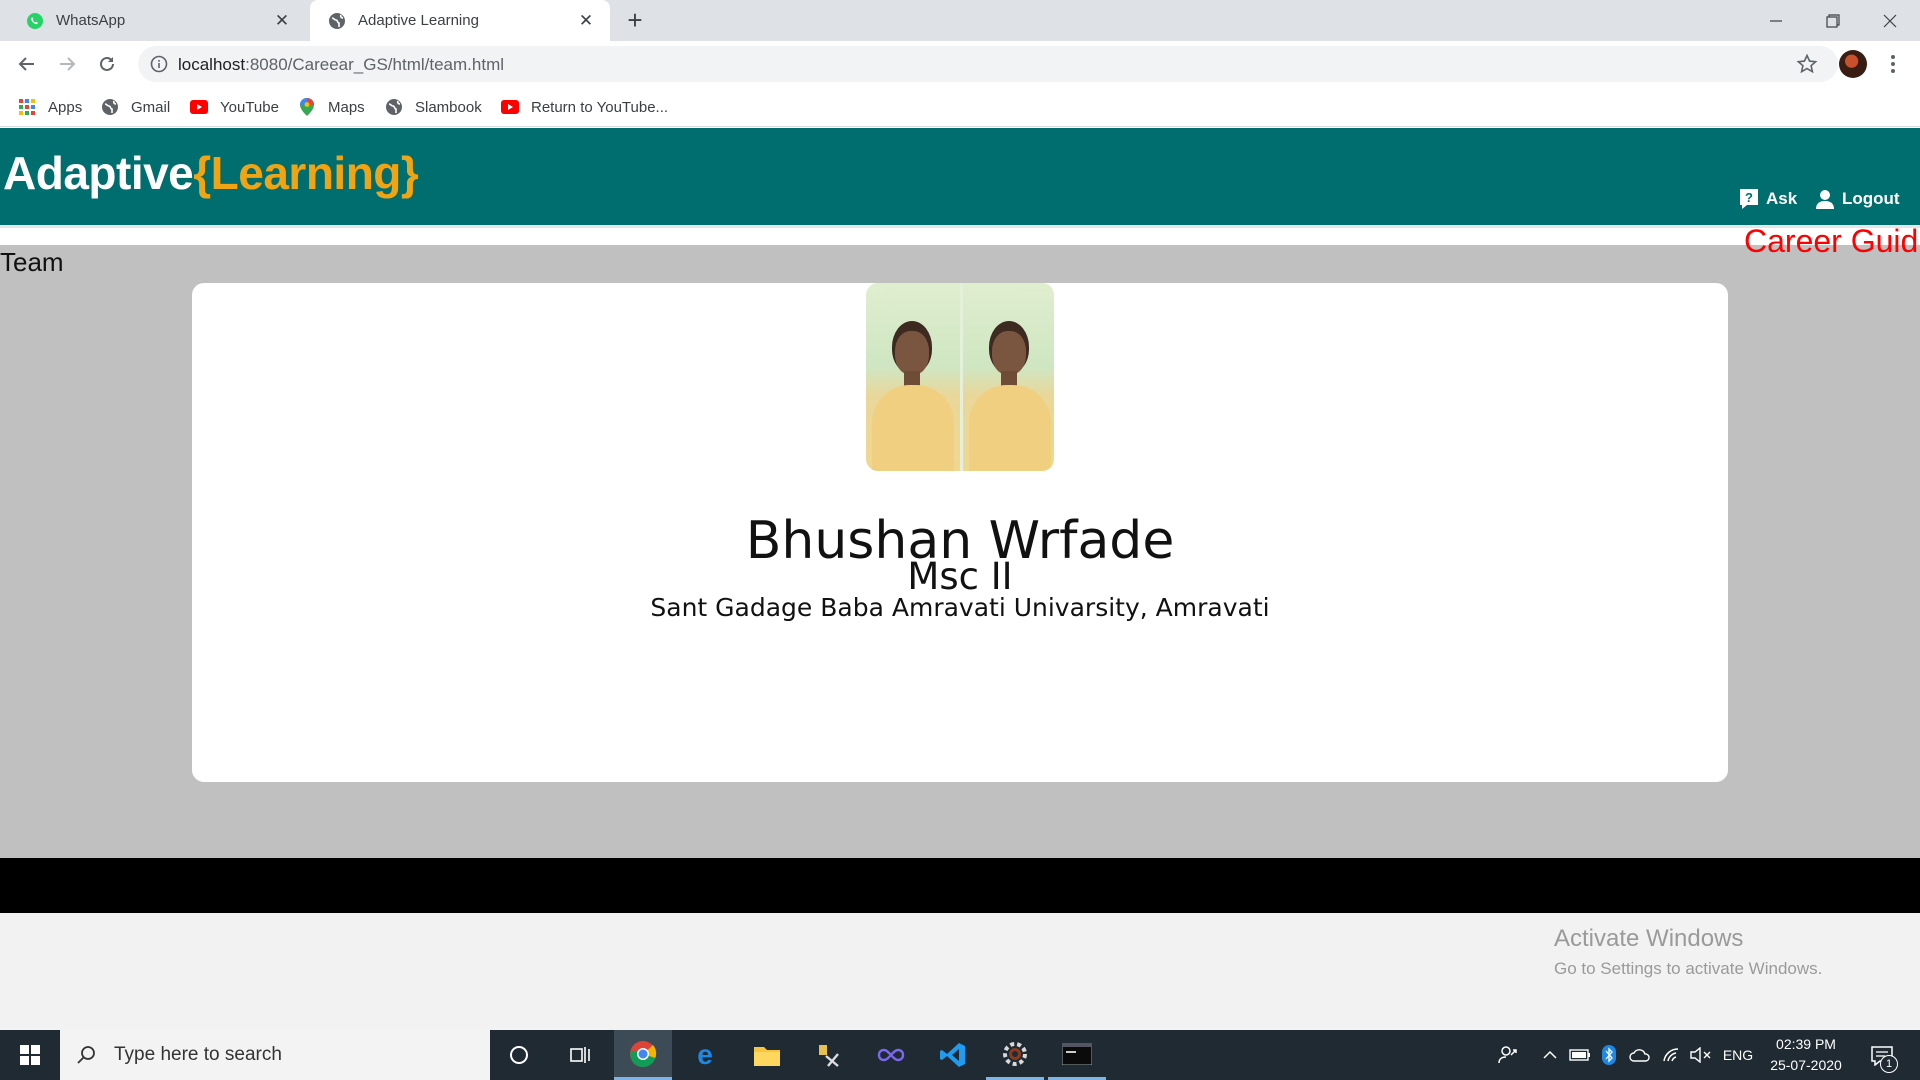 This screenshot has width=1920, height=1080. I want to click on tab-title: Adaptive Learning, so click(418, 20).